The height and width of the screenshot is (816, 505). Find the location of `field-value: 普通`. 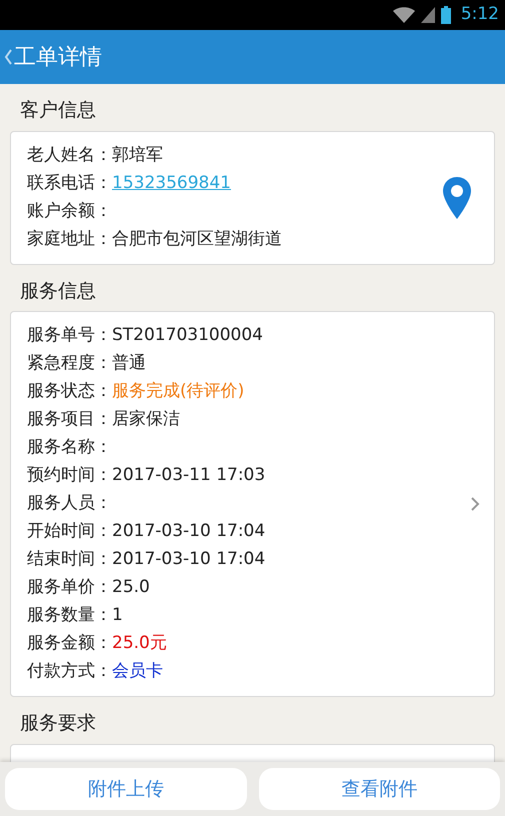

field-value: 普通 is located at coordinates (129, 364).